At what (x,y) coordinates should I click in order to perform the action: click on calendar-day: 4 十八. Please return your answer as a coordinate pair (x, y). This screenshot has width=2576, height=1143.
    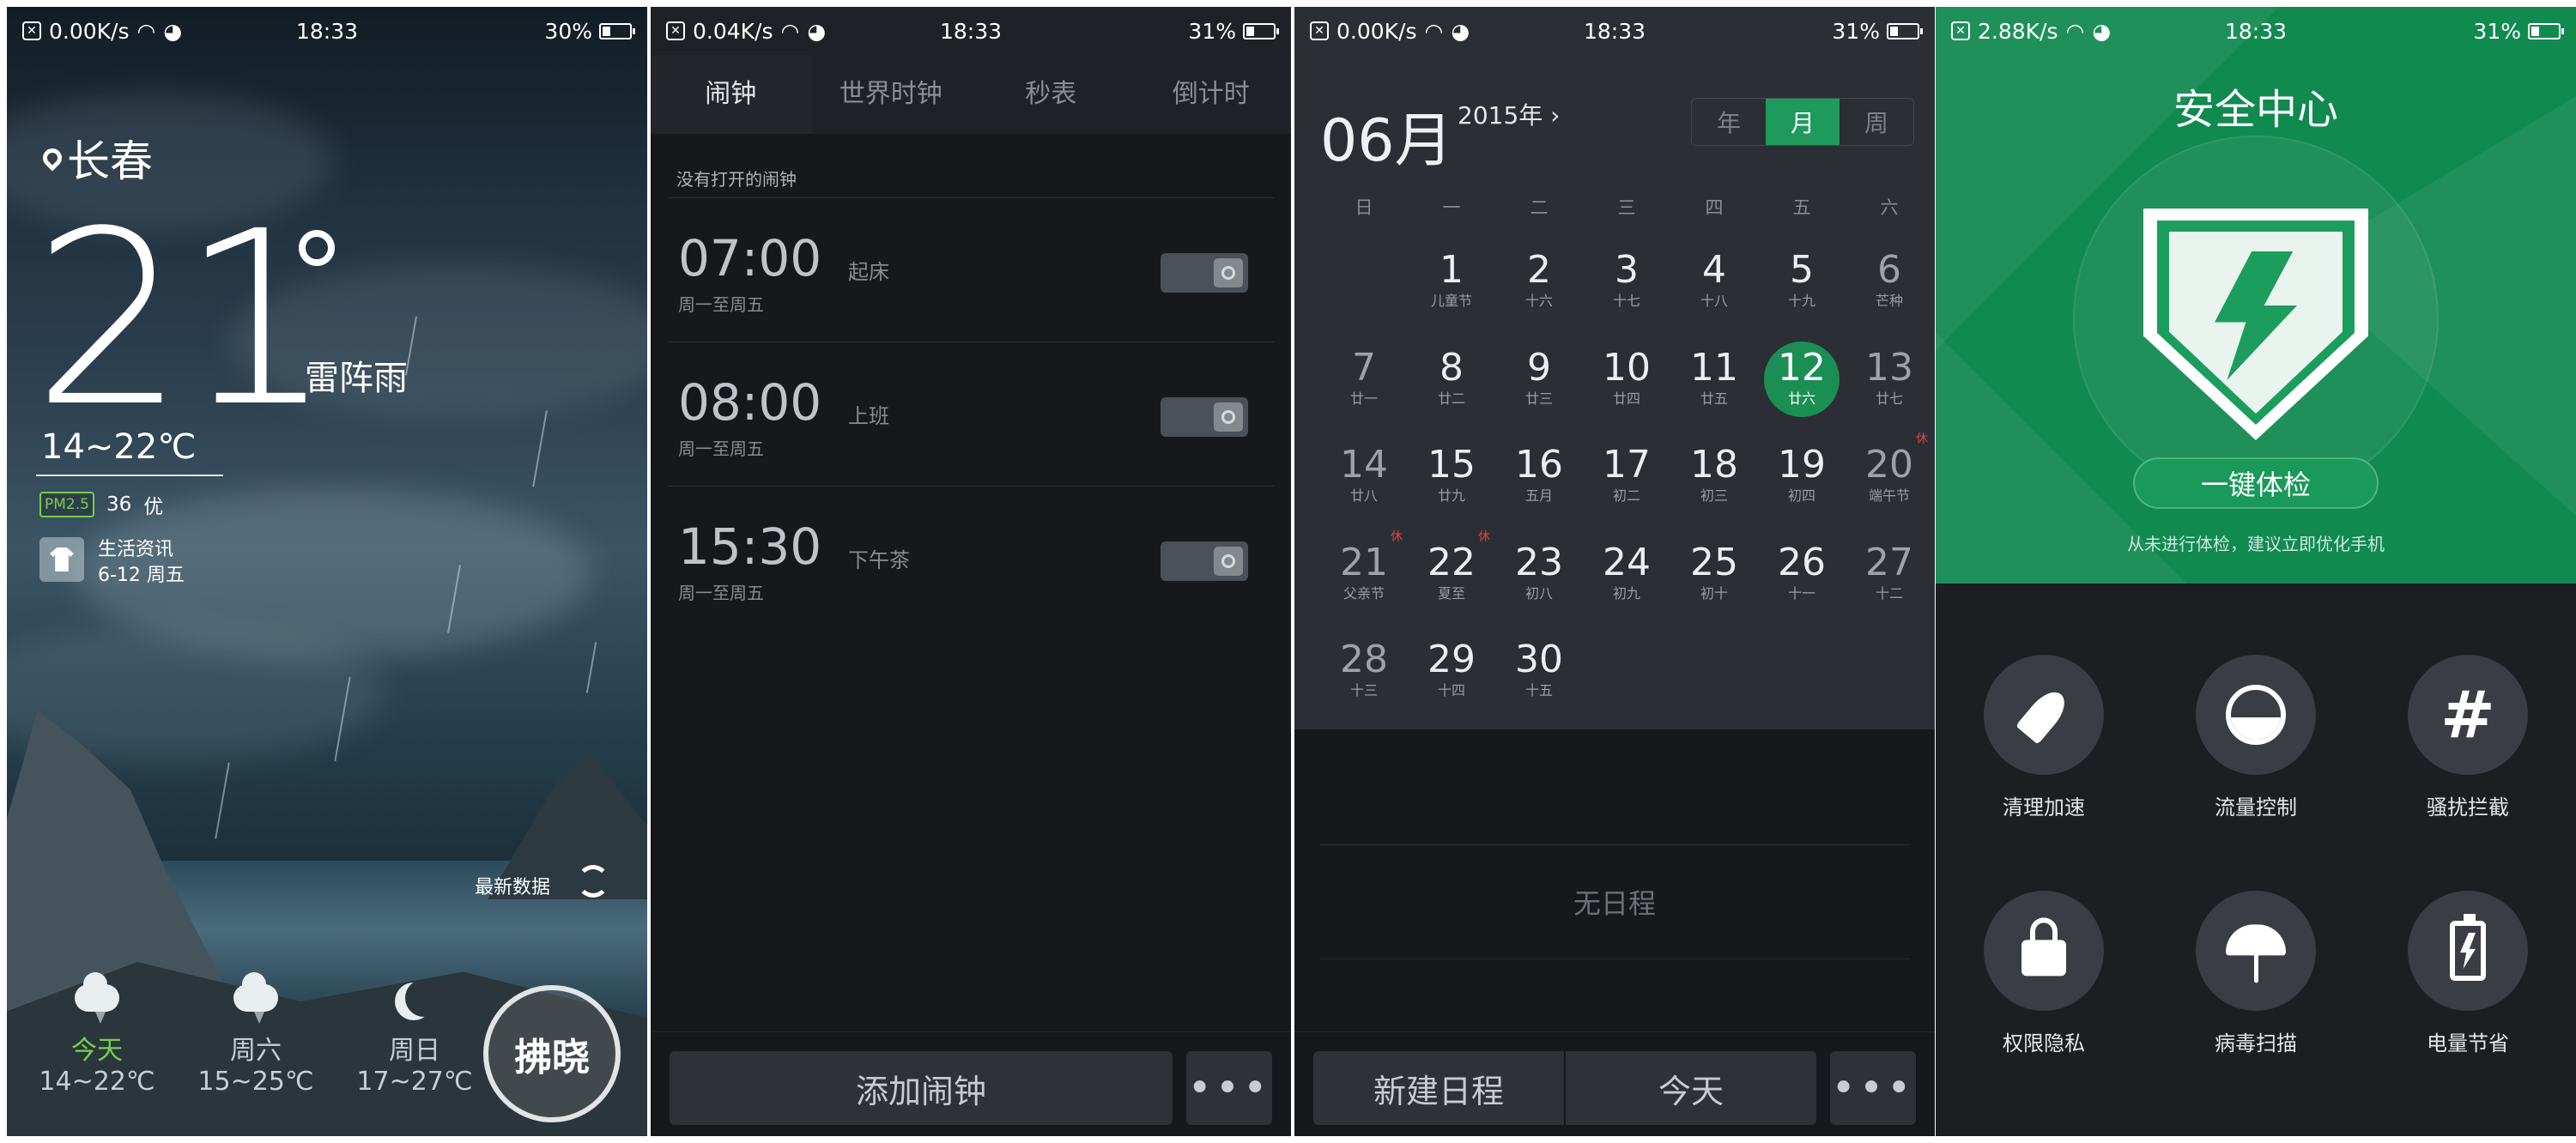
    Looking at the image, I should click on (1714, 287).